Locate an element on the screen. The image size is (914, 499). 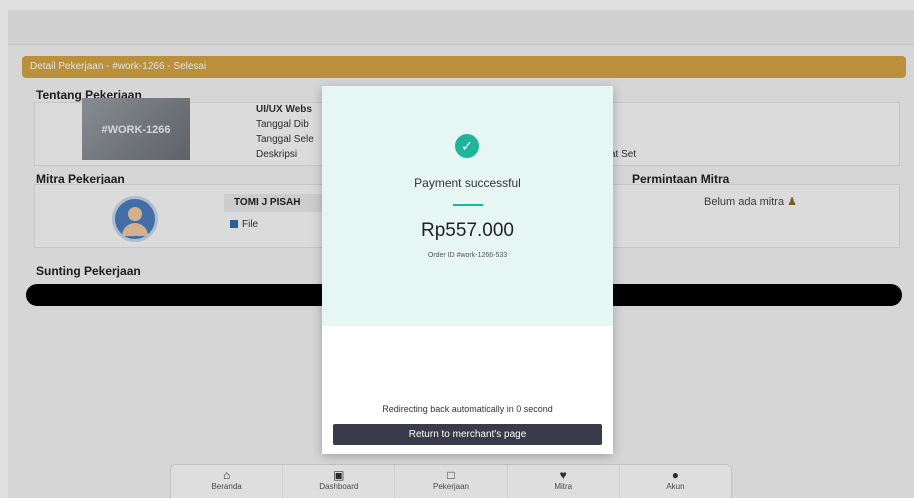
payment-title: Payment successful is located at coordinates (467, 183).